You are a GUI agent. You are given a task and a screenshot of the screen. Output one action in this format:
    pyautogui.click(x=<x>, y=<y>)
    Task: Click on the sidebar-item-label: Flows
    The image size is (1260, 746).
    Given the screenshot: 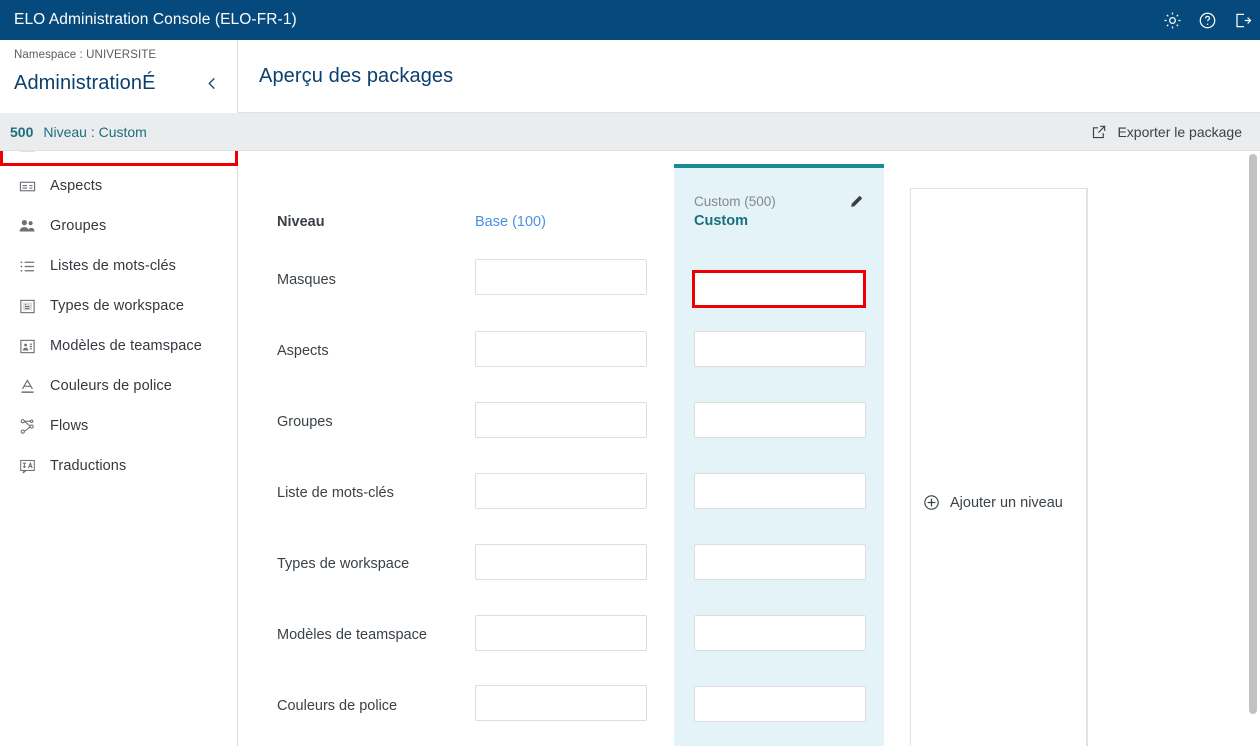 What is the action you would take?
    pyautogui.click(x=69, y=426)
    